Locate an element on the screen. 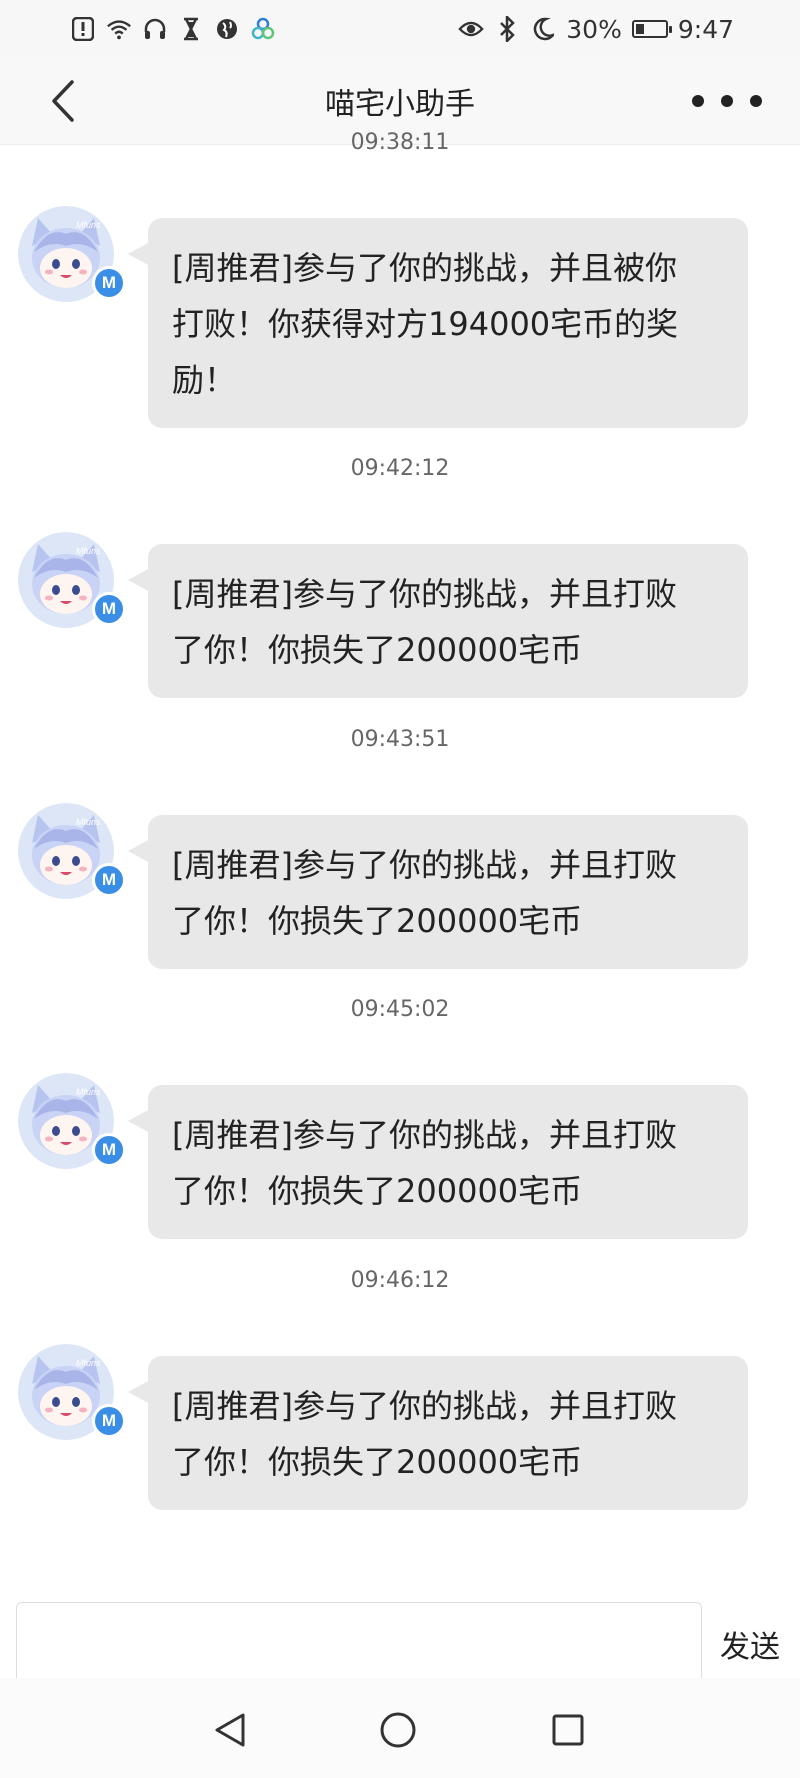 The height and width of the screenshot is (1778, 800). nav-back-button is located at coordinates (230, 1730).